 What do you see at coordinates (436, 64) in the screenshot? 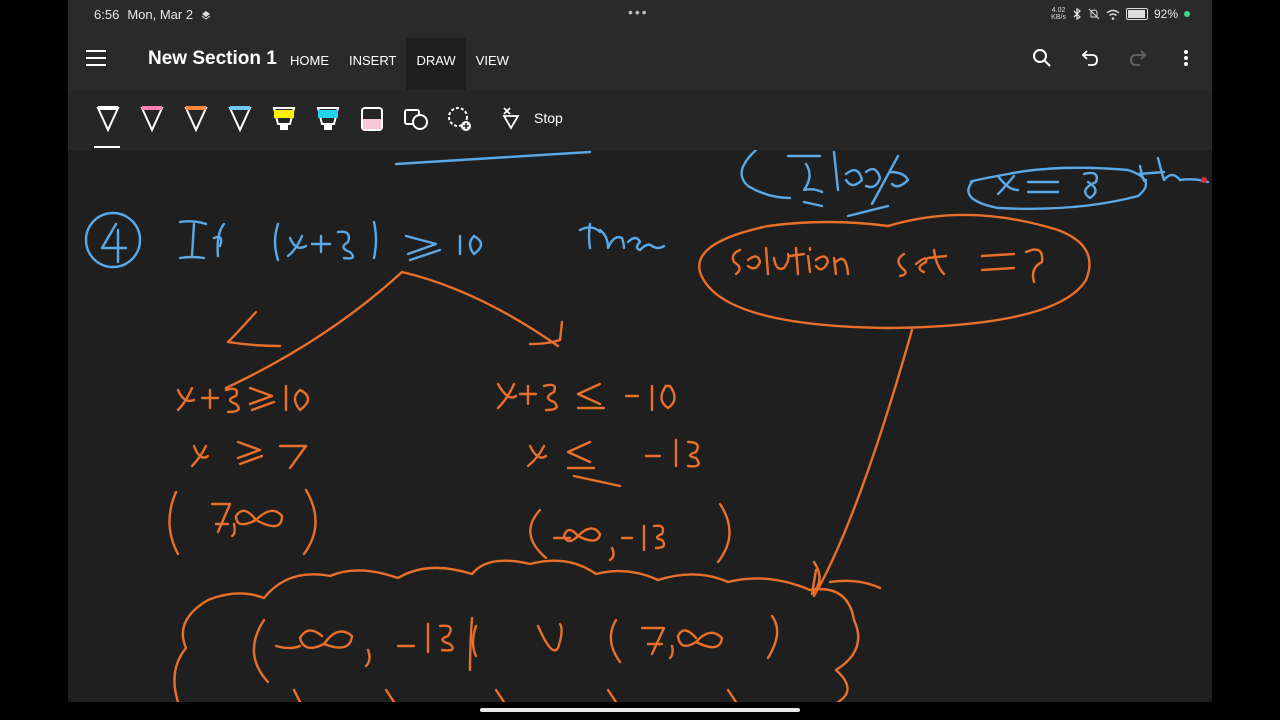
I see `tab-draw: DRAW` at bounding box center [436, 64].